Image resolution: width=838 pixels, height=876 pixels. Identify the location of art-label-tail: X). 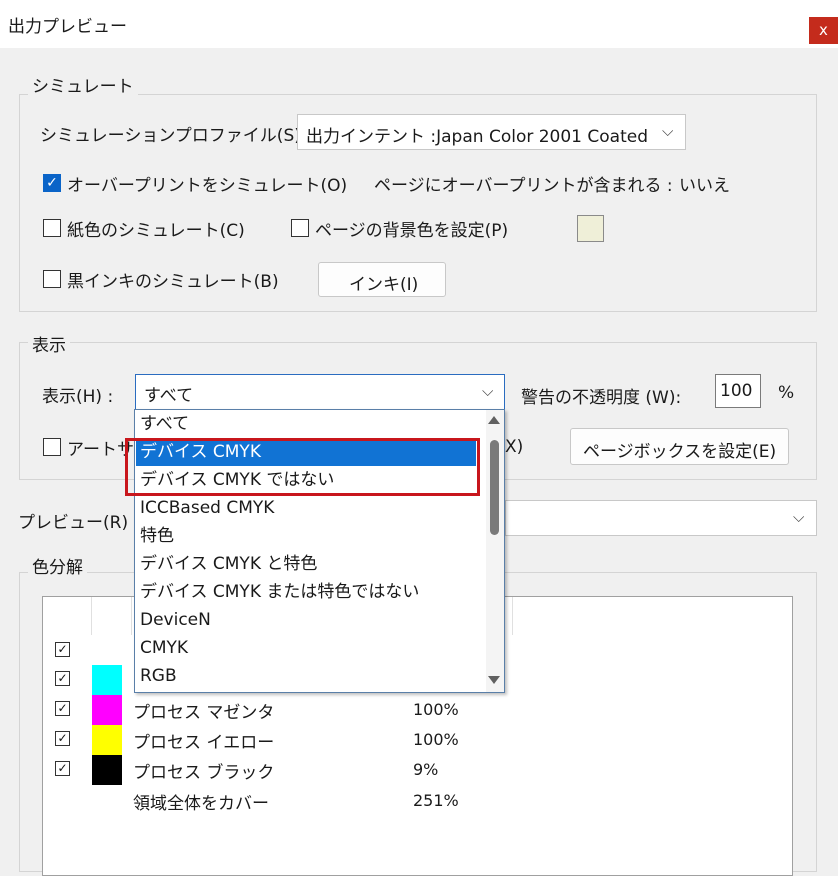
(514, 447).